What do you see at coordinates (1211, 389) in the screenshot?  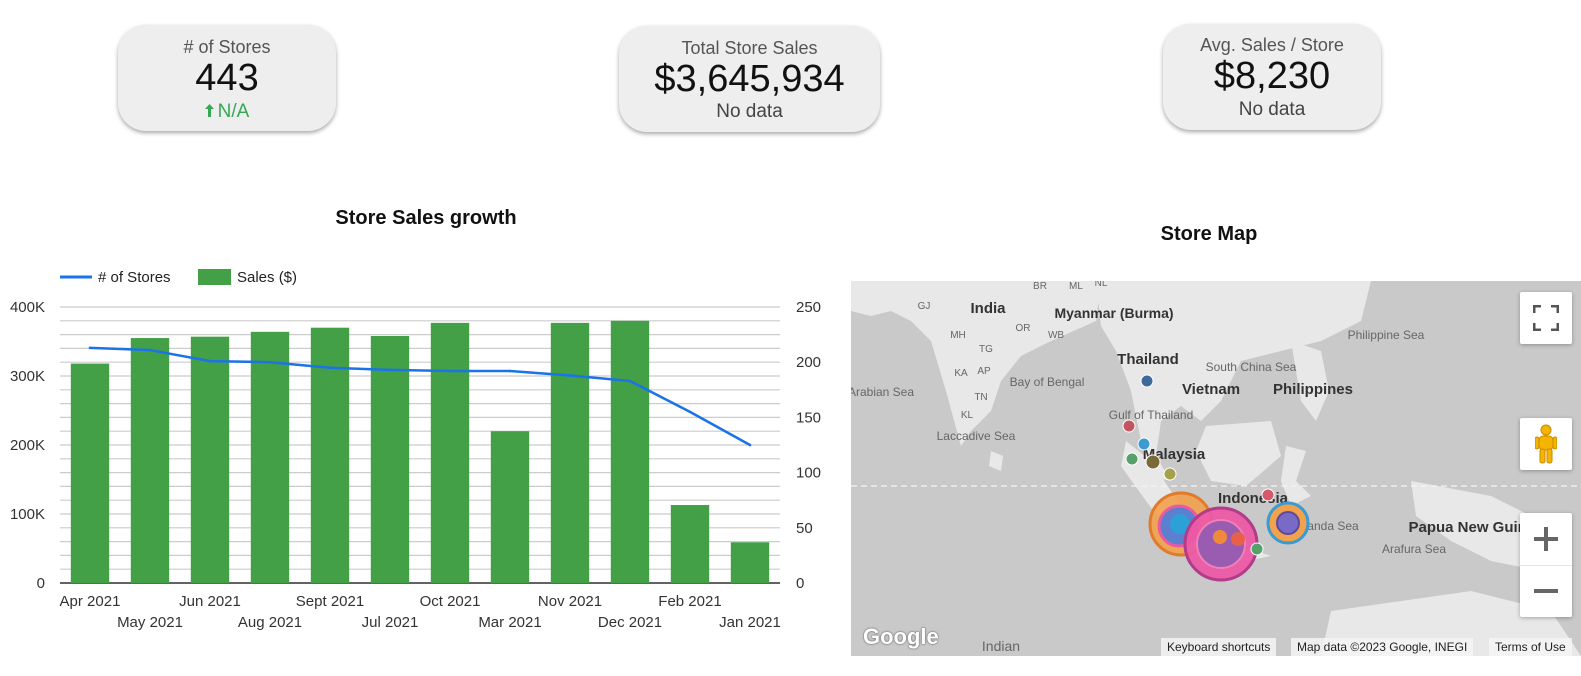 I see `map-region-label: Vietnam` at bounding box center [1211, 389].